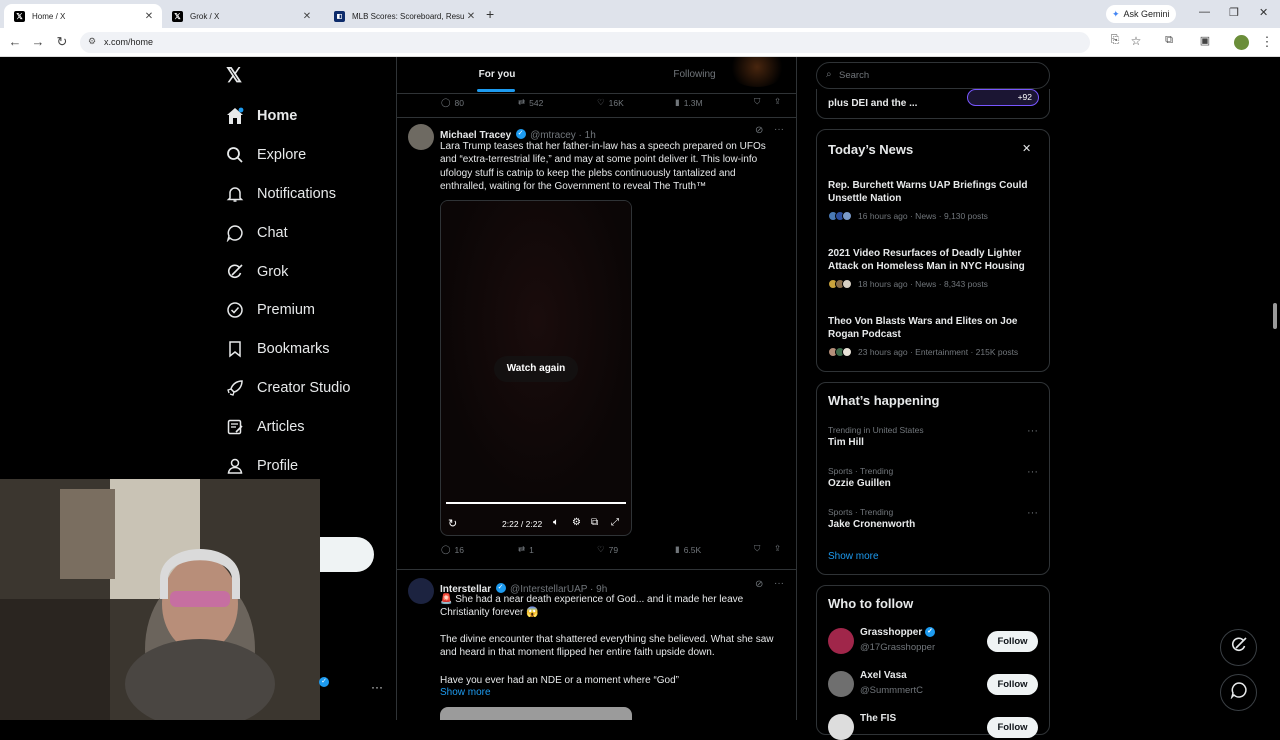  Describe the element at coordinates (696, 75) in the screenshot. I see `tab-following: Following` at that location.